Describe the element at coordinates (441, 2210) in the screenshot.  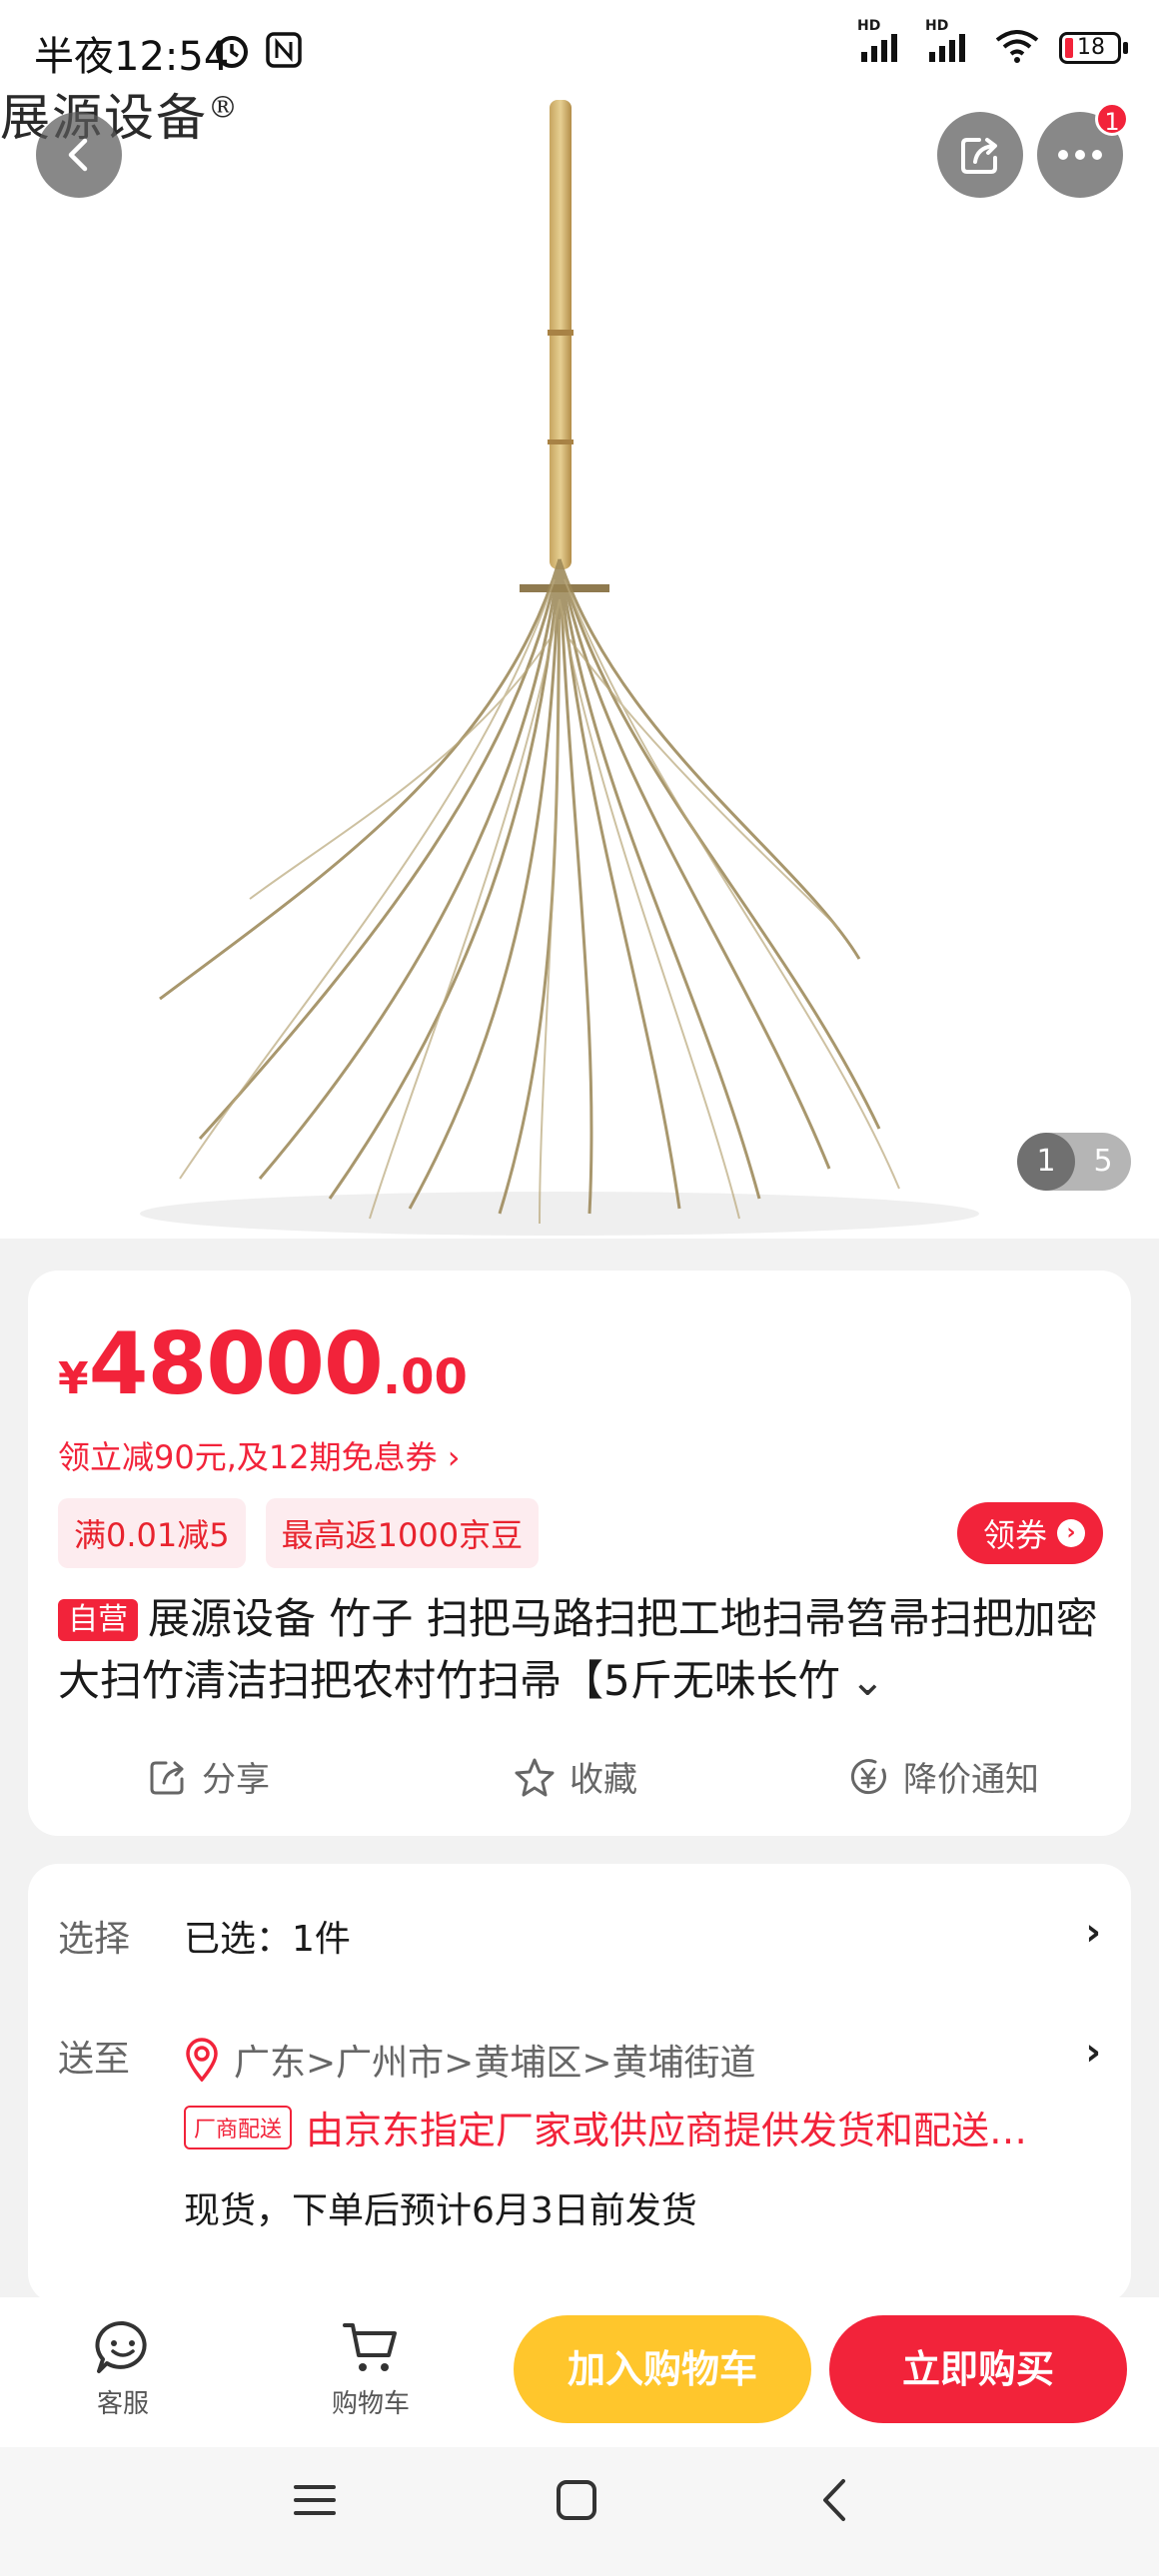
I see `stock-status: 现货，下单后预计6月3日前发货` at that location.